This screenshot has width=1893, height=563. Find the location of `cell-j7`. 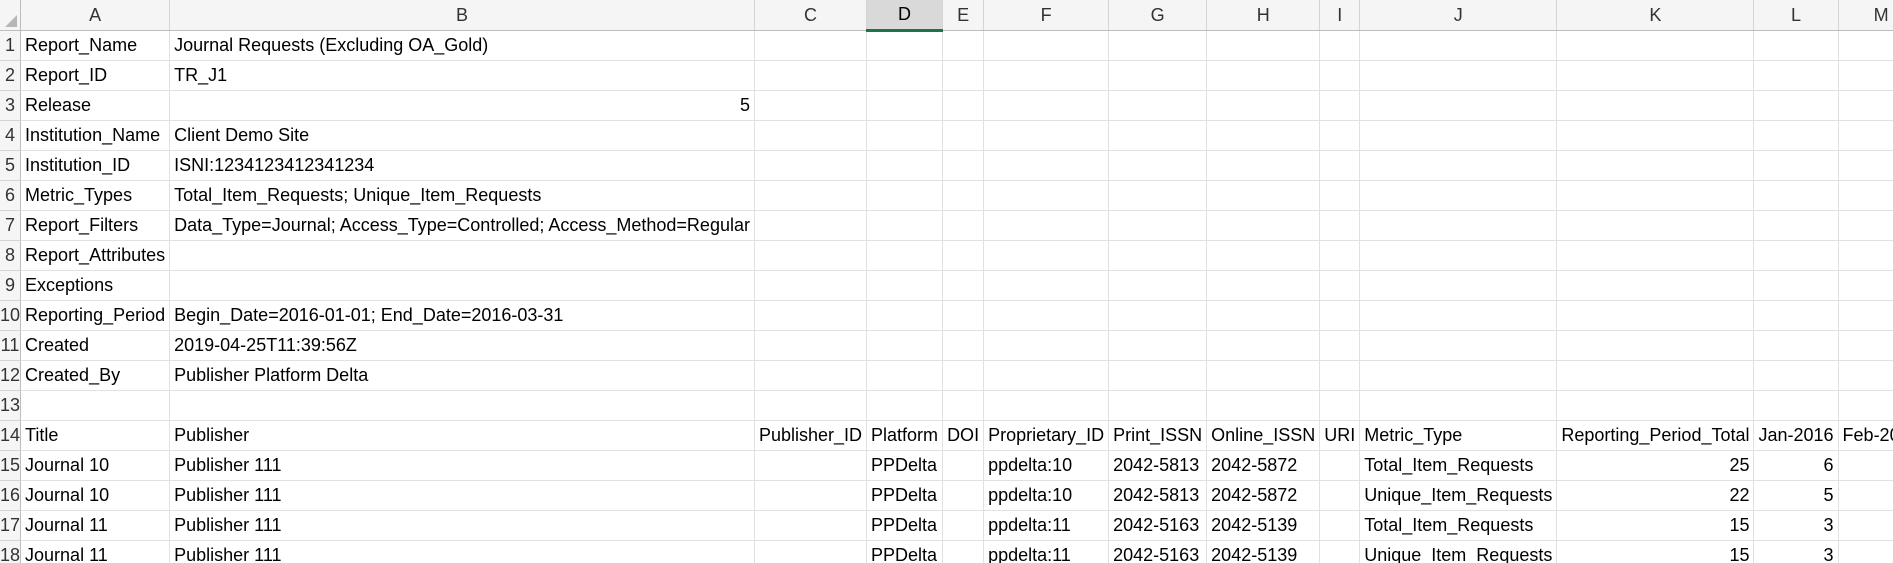

cell-j7 is located at coordinates (1458, 225).